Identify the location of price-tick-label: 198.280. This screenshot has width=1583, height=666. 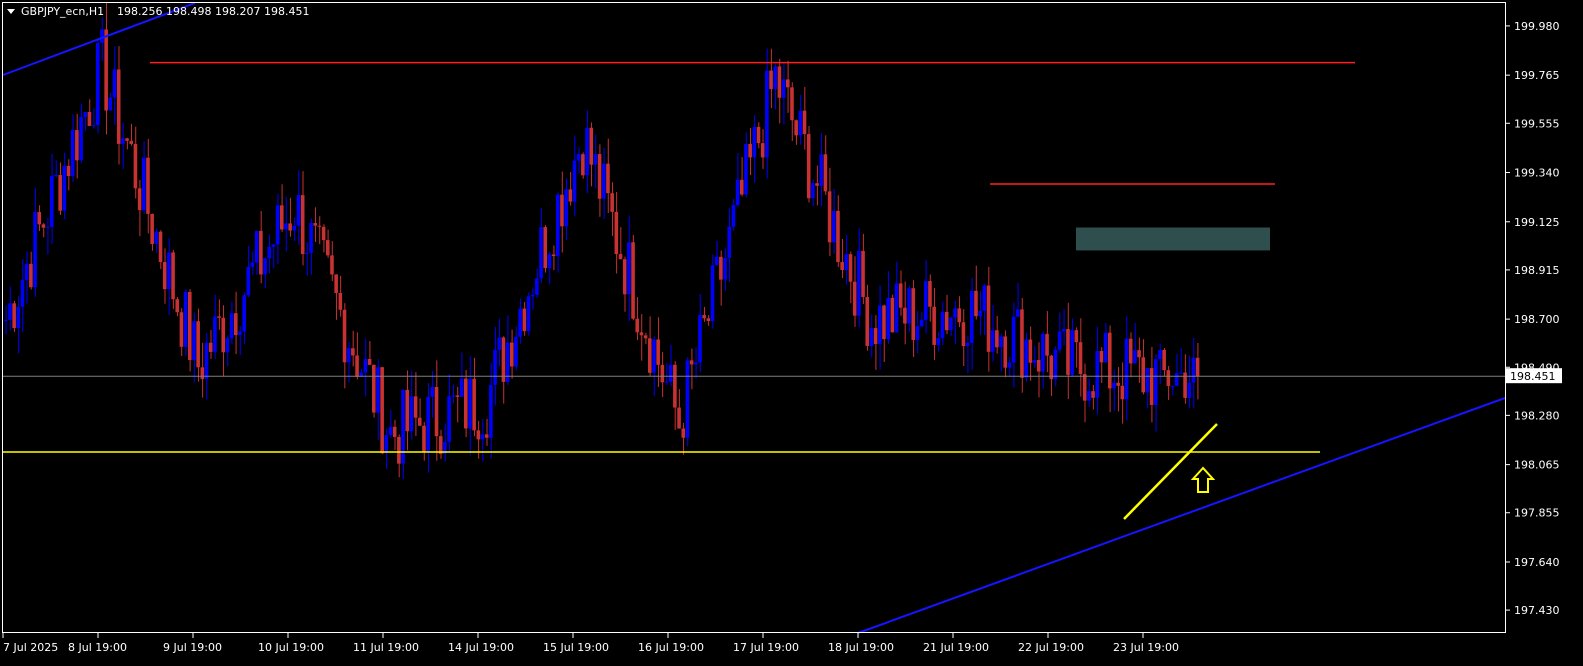
(1537, 415).